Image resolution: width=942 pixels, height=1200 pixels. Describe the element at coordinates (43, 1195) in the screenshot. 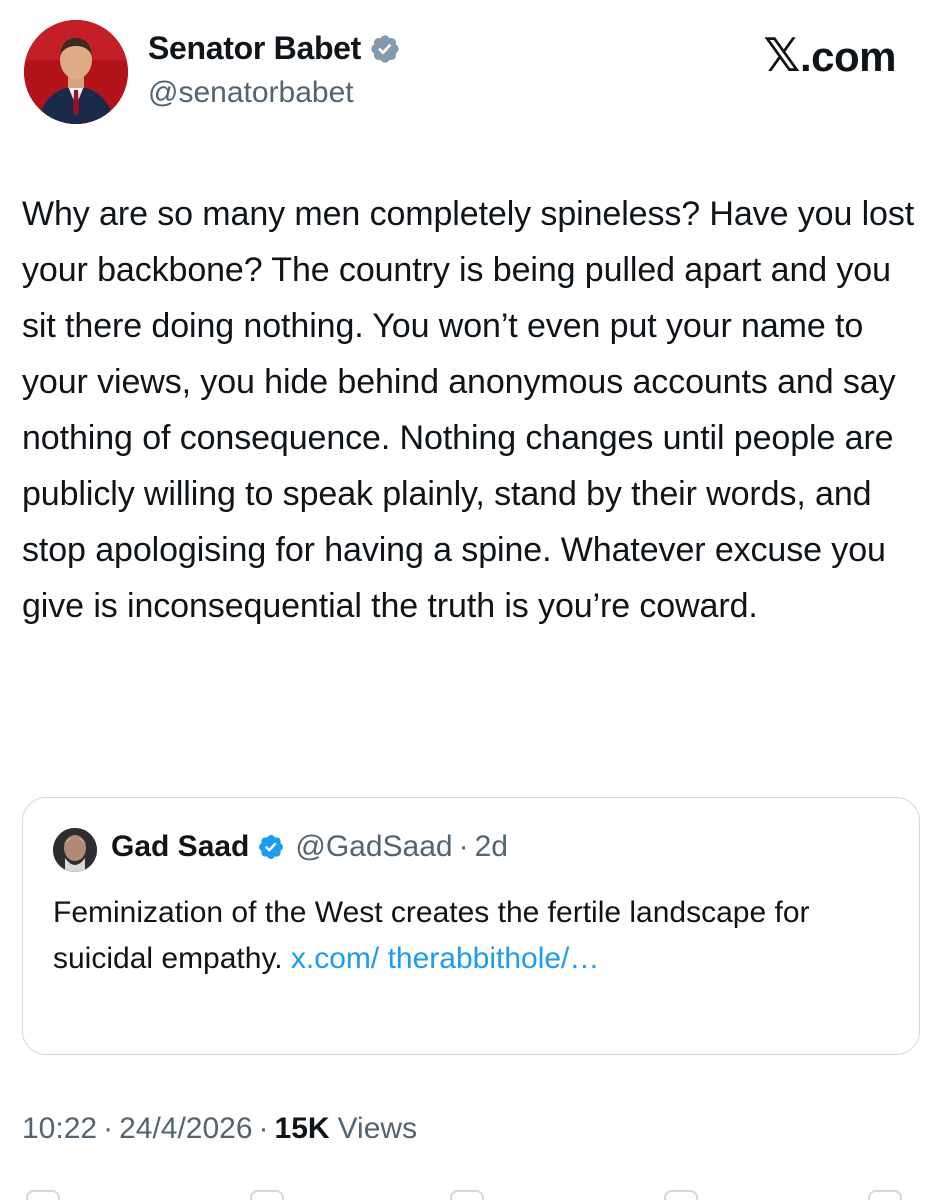

I see `reply-icon` at that location.